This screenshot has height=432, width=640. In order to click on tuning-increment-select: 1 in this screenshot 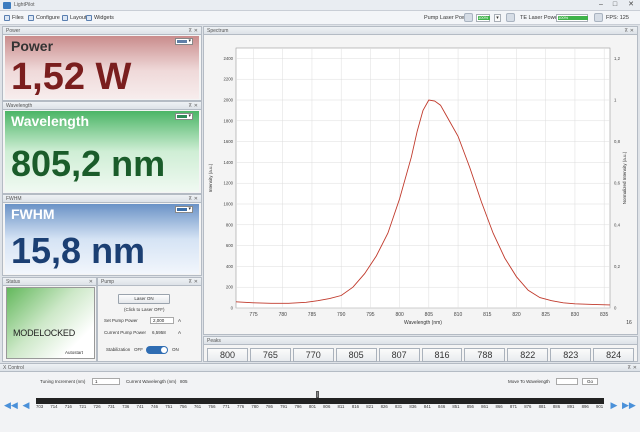, I will do `click(106, 381)`.